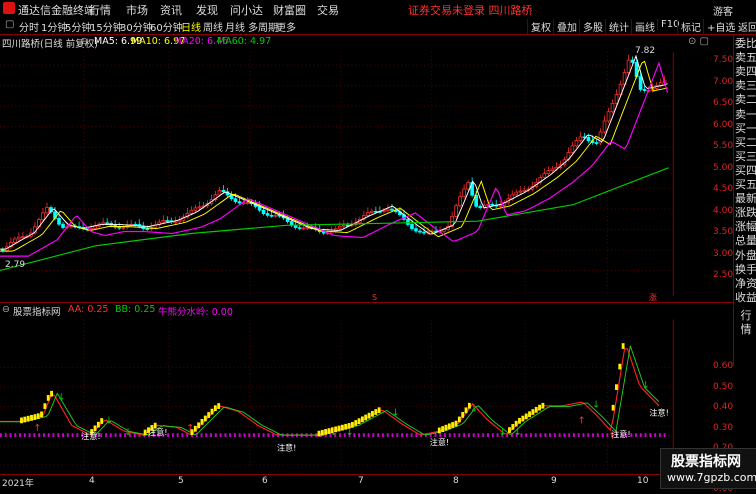  Describe the element at coordinates (745, 199) in the screenshot. I see `quote-field-label: 最新` at that location.